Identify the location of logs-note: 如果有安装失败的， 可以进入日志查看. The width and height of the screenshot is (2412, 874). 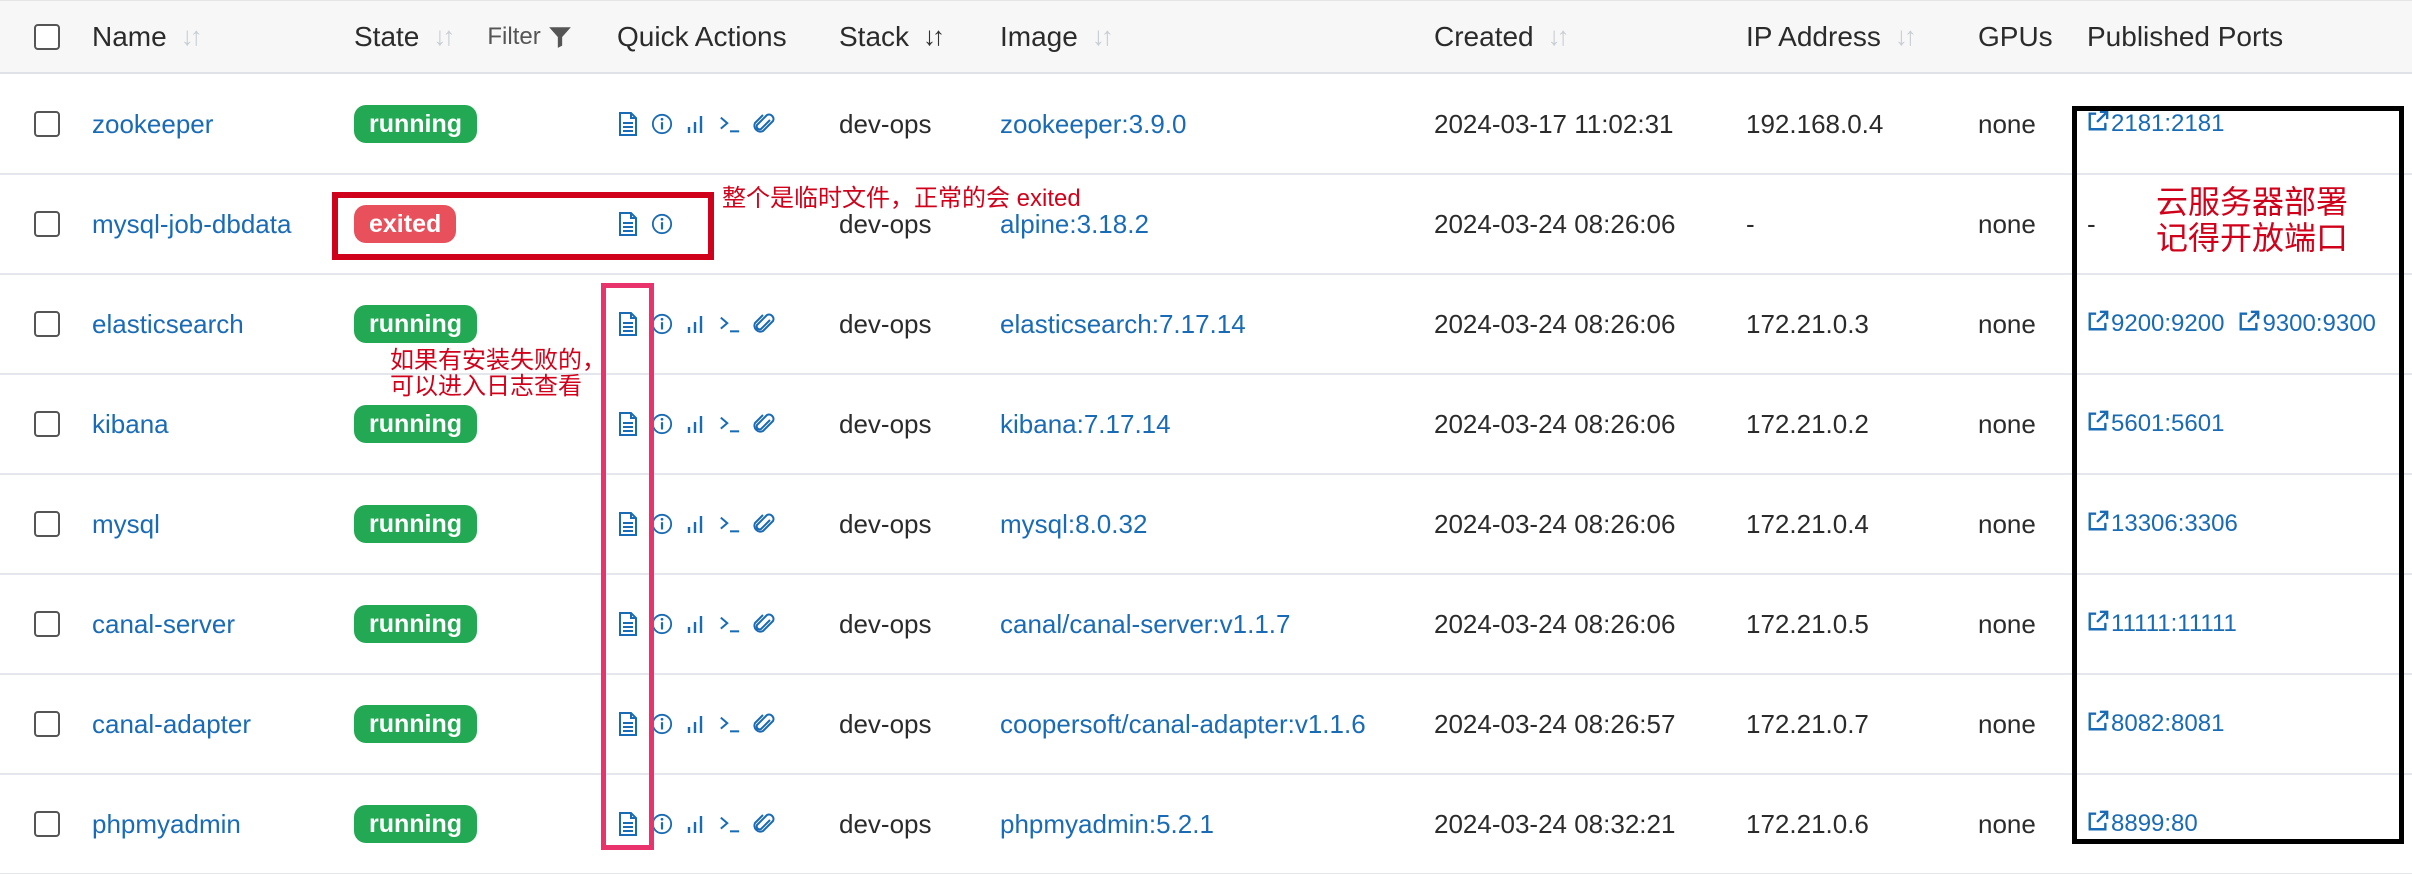
(498, 374).